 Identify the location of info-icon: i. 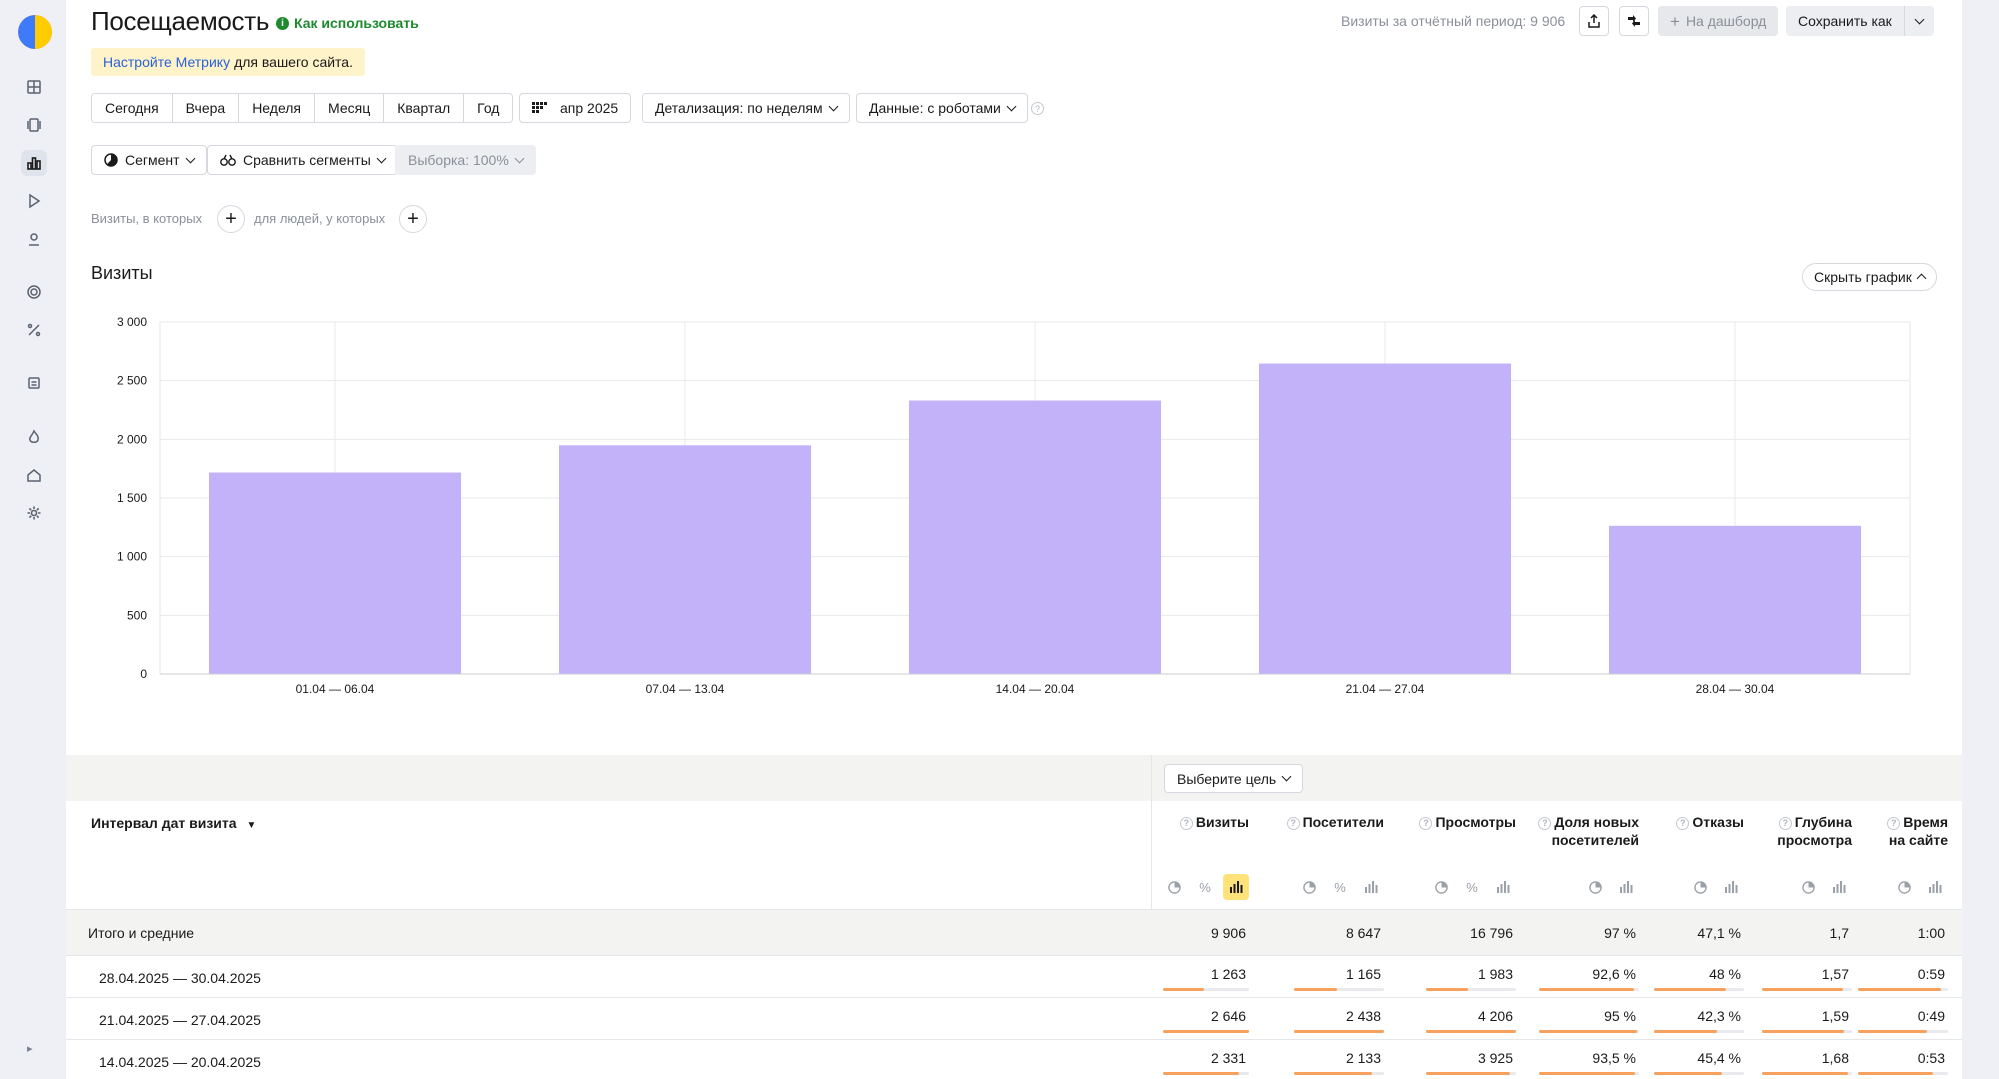
(282, 23).